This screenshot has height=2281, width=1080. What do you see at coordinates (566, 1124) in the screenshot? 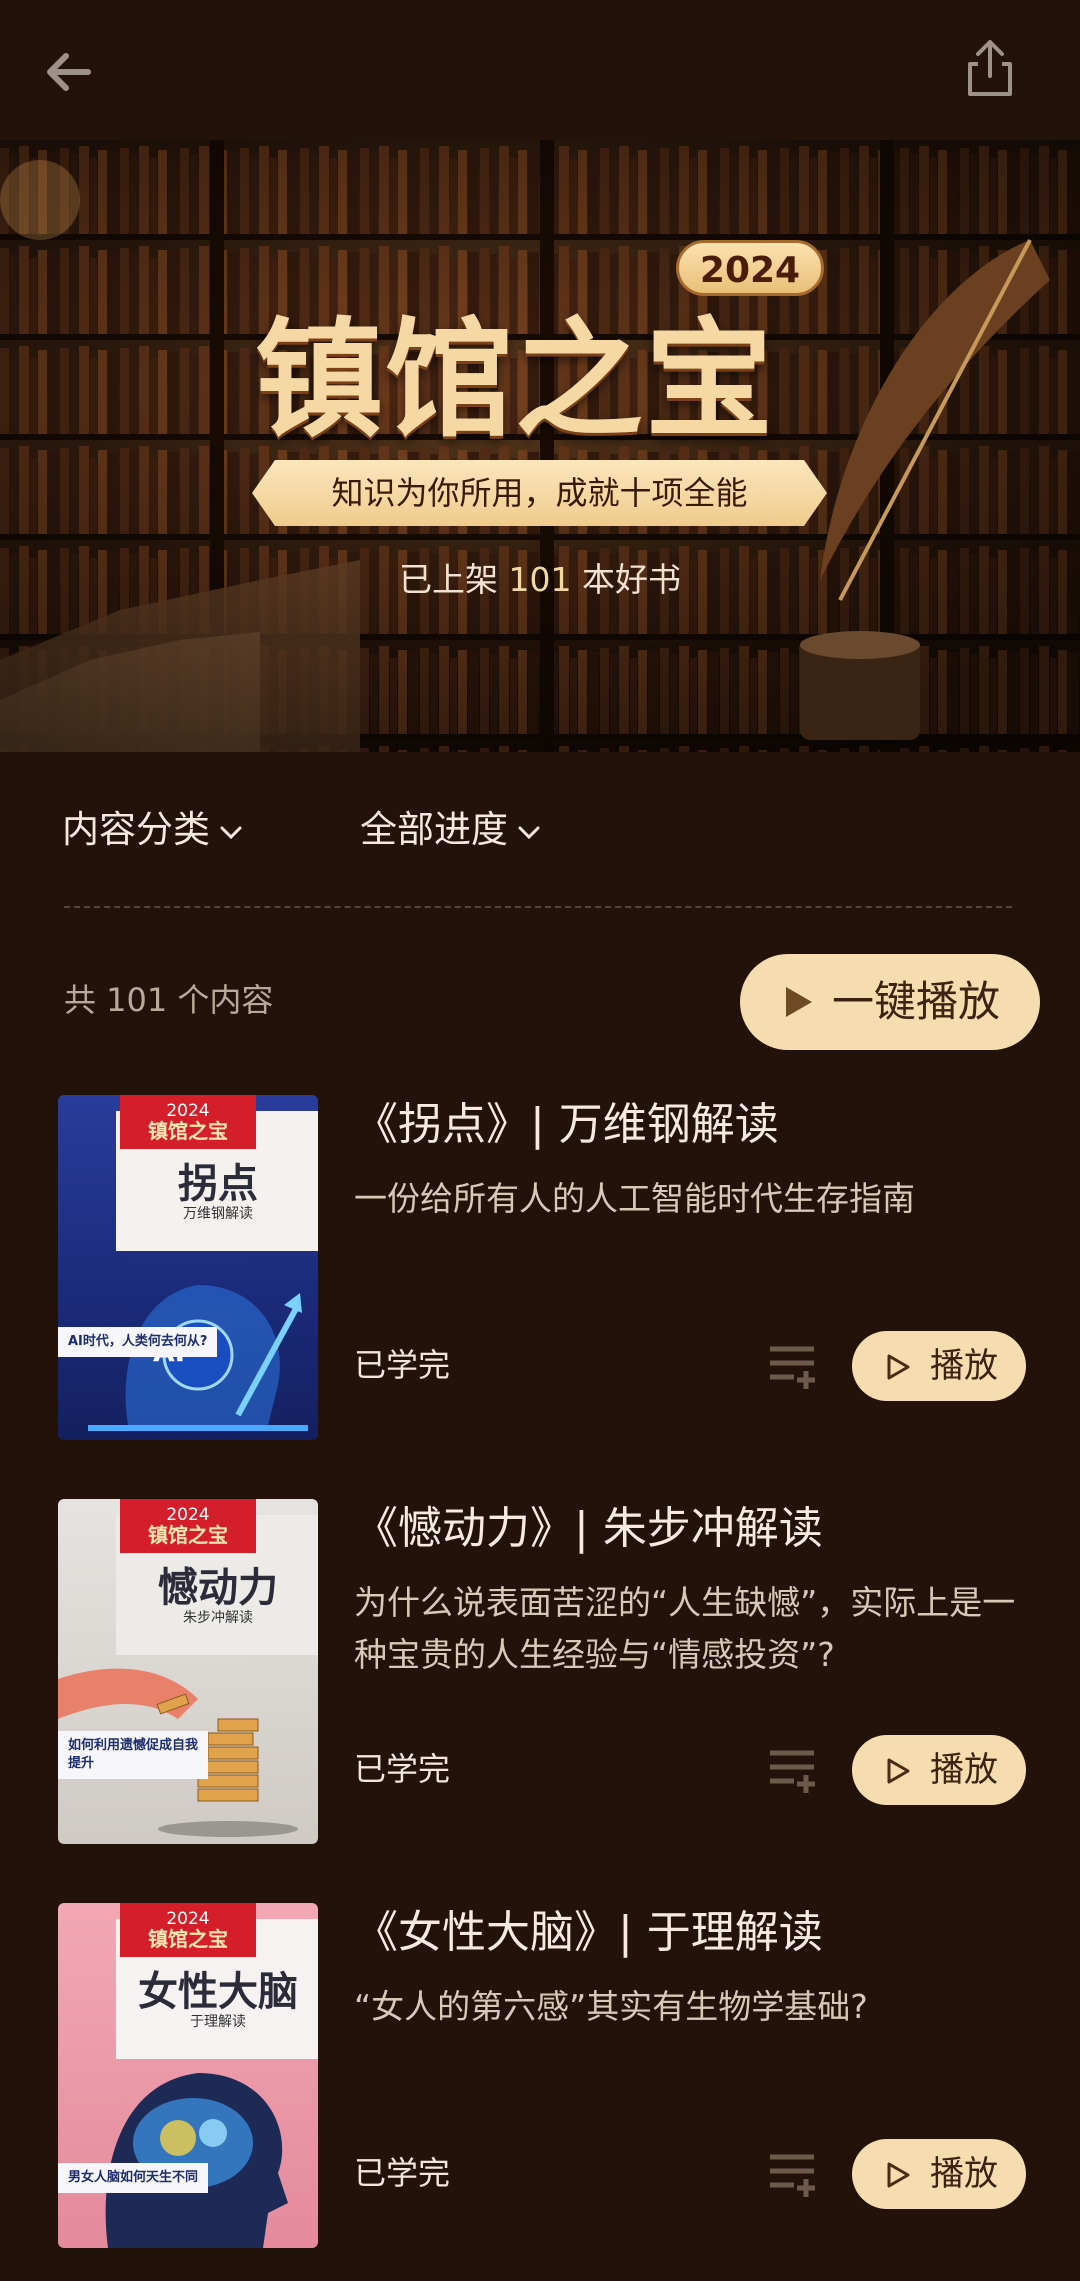
I see `item-title: 《拐点》| 万维钢解读` at bounding box center [566, 1124].